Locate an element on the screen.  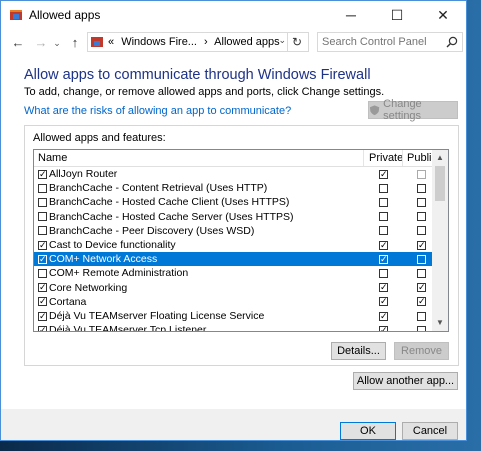
vertical-scrollbar: ▲ ▼ is located at coordinates (440, 240).